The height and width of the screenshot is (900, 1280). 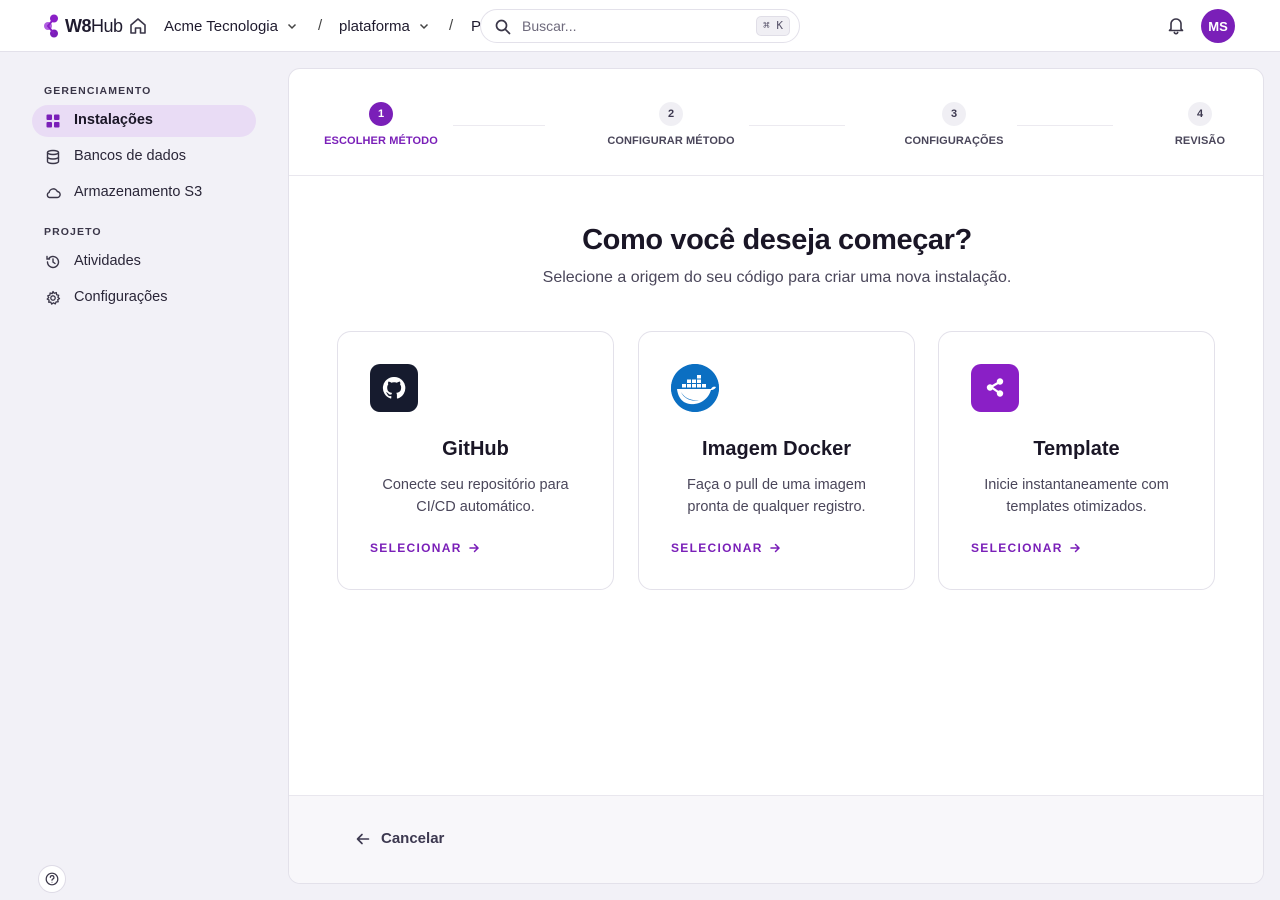 What do you see at coordinates (144, 262) in the screenshot?
I see `sidebar-item-atividades: Atividades` at bounding box center [144, 262].